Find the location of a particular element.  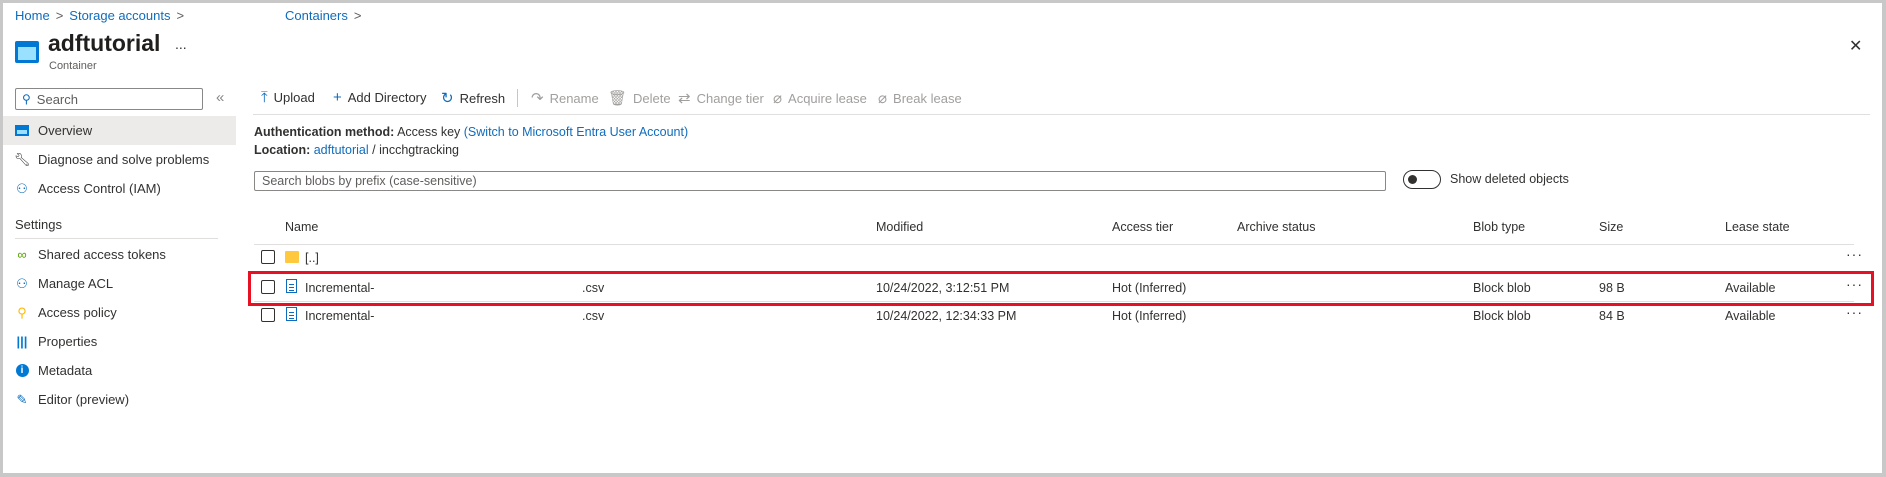

sidebar-search: ⚲ Search is located at coordinates (109, 99).